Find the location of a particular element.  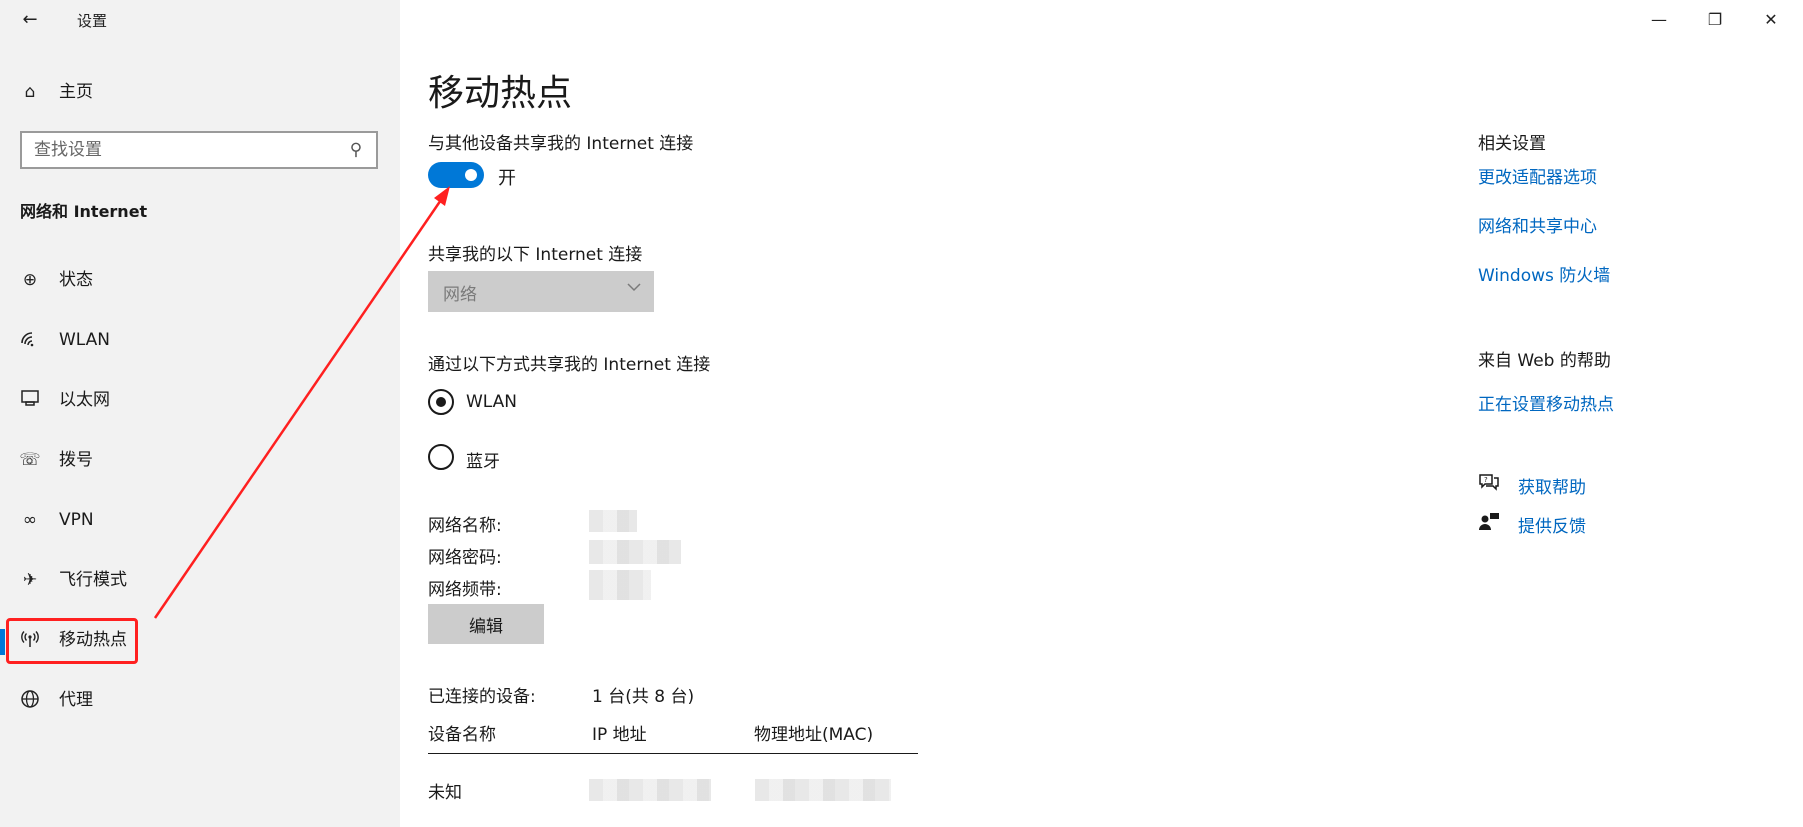

share-over-label: 通过以下方式共享我的 Internet 连接 is located at coordinates (569, 365).